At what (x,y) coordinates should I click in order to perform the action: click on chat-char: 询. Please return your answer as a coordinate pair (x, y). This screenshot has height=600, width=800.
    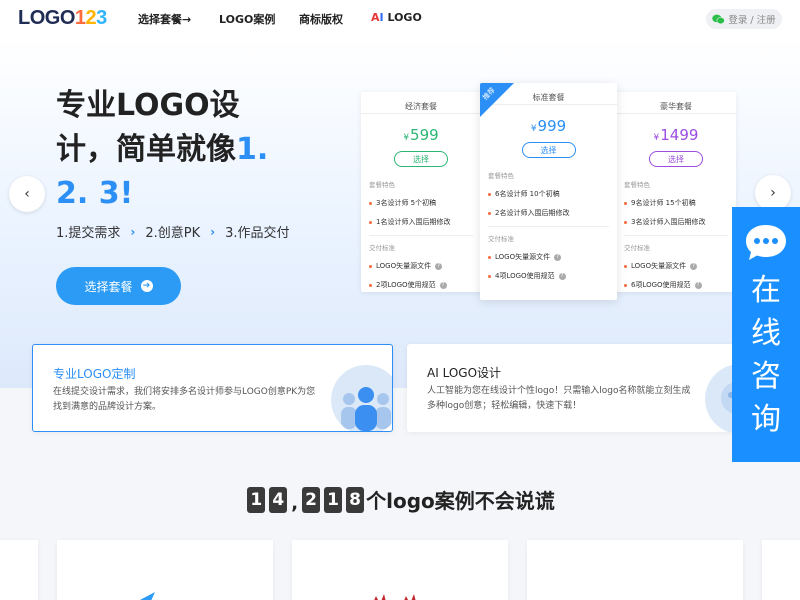
    Looking at the image, I should click on (766, 419).